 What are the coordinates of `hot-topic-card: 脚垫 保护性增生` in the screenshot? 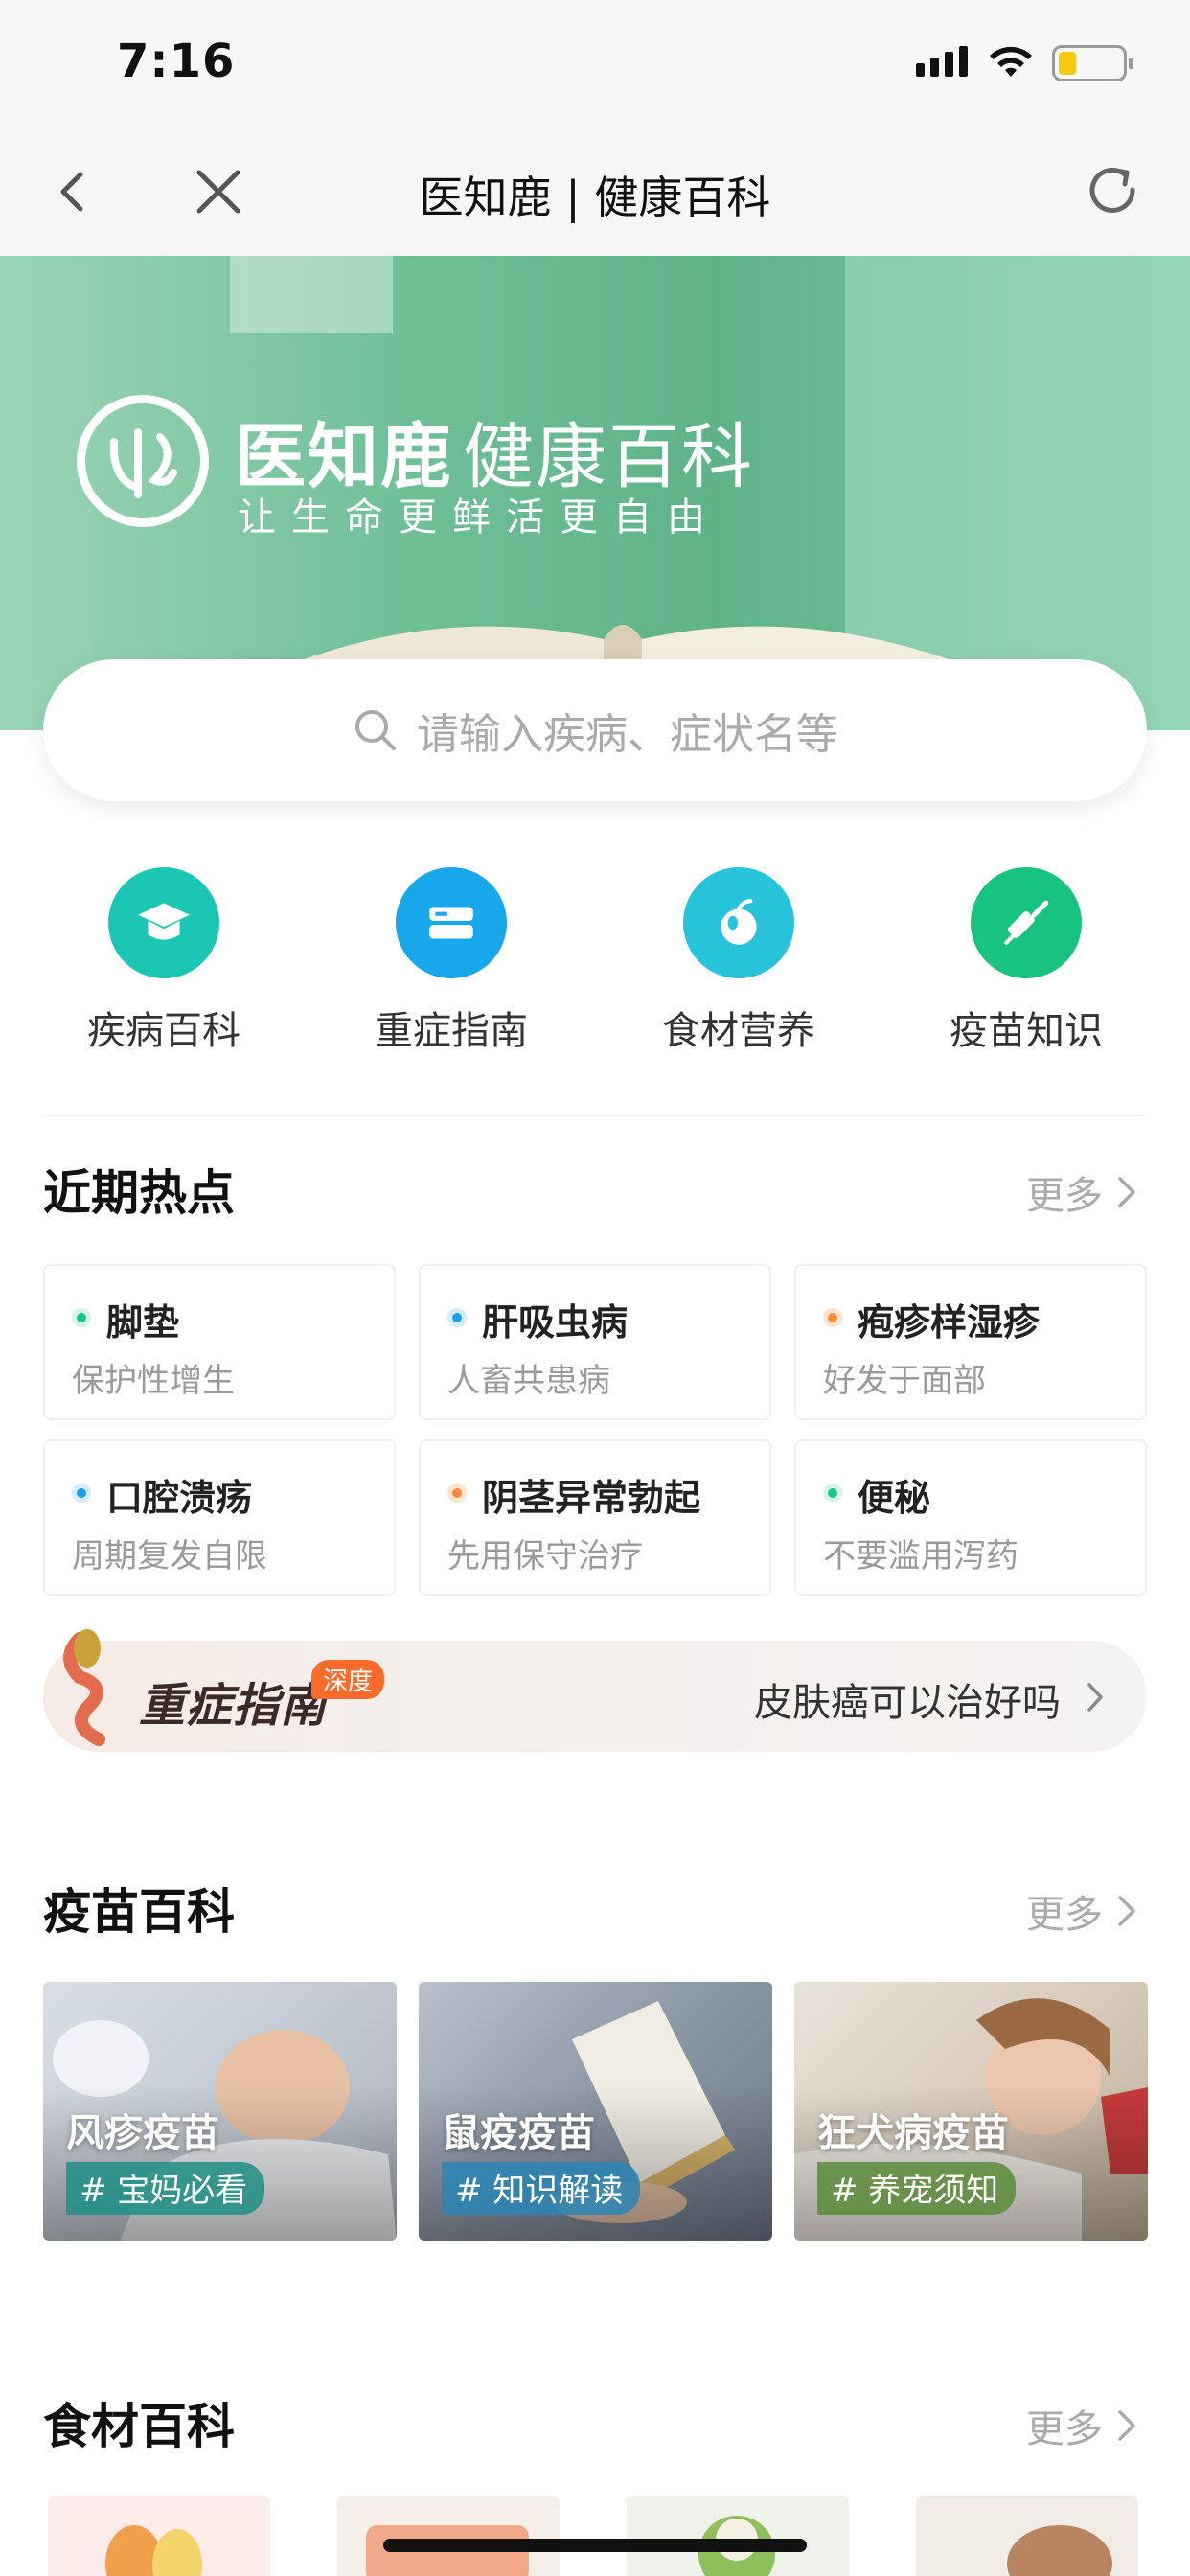 It's located at (220, 1342).